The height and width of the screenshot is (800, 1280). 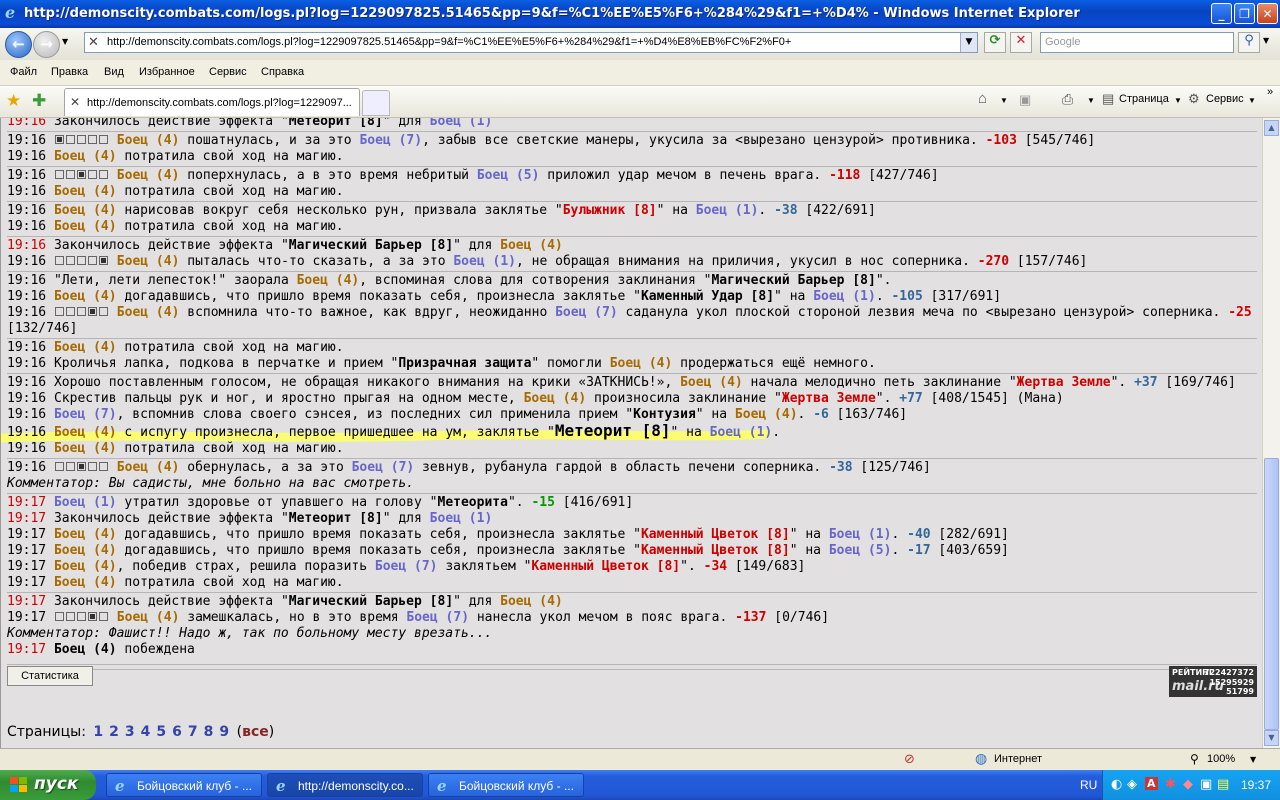 I want to click on page-link: 8, so click(x=209, y=732).